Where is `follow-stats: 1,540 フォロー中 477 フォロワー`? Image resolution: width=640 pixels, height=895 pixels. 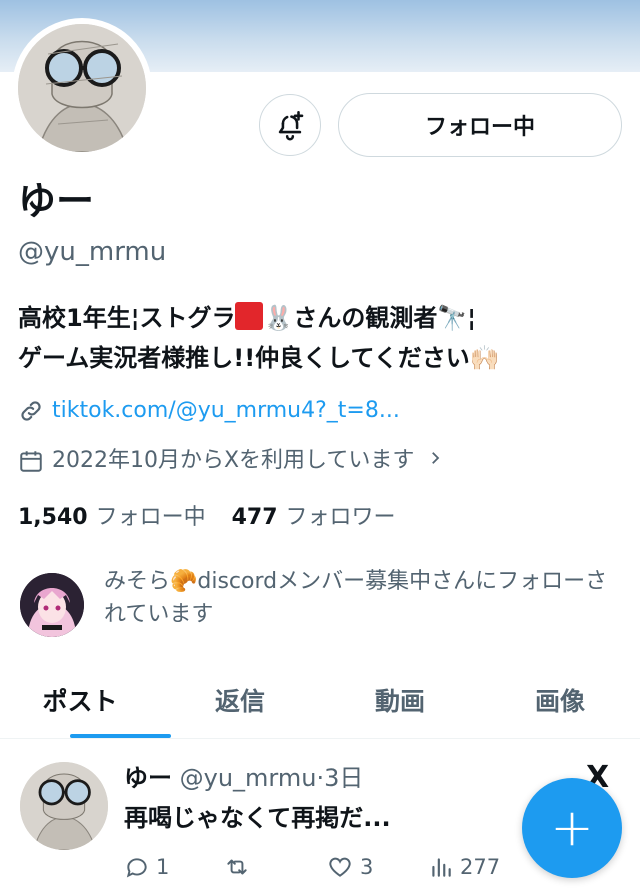 follow-stats: 1,540 フォロー中 477 フォロワー is located at coordinates (207, 518).